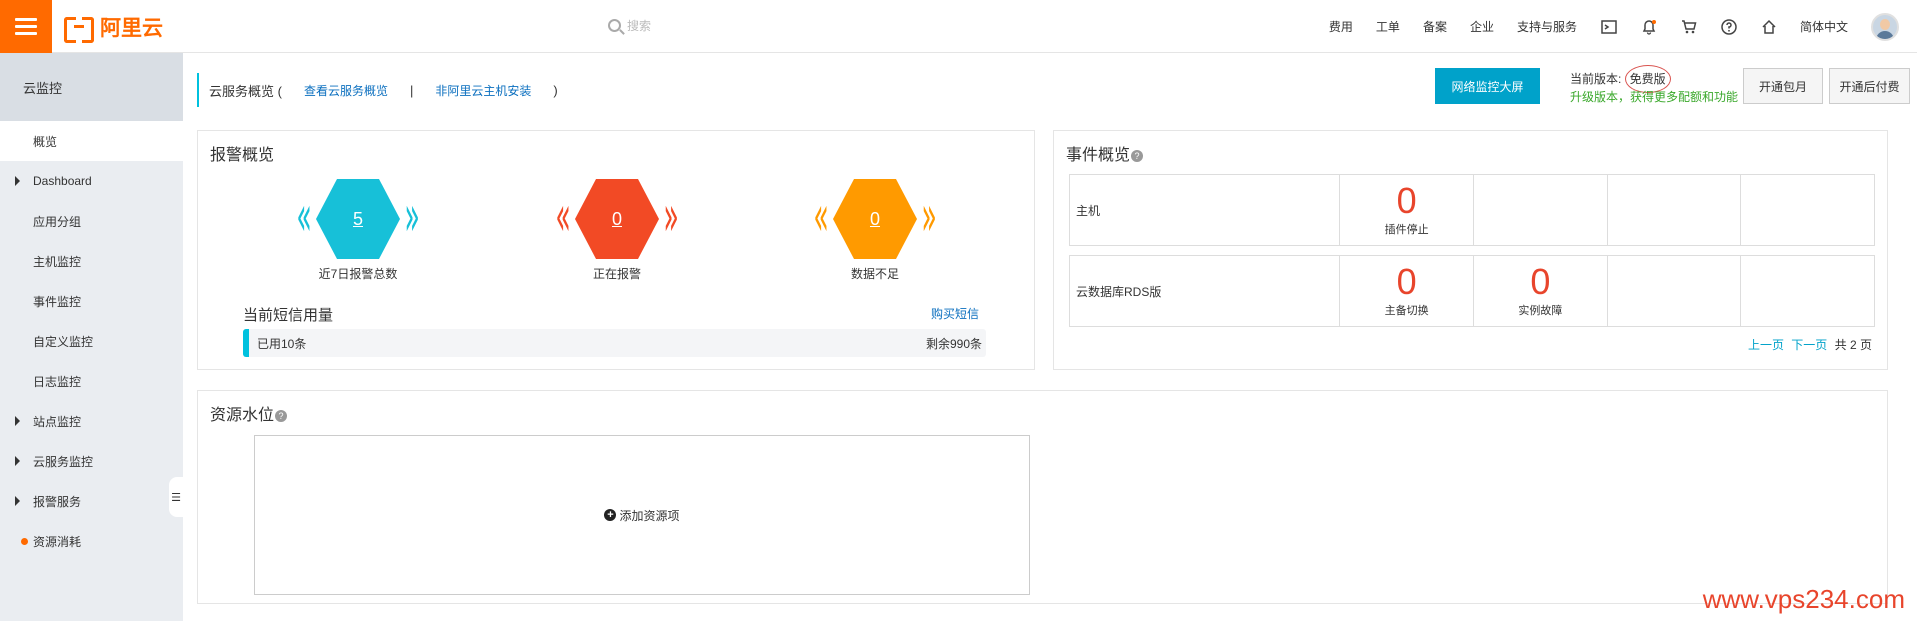  Describe the element at coordinates (242, 415) in the screenshot. I see `resources-title: 资源水位` at that location.